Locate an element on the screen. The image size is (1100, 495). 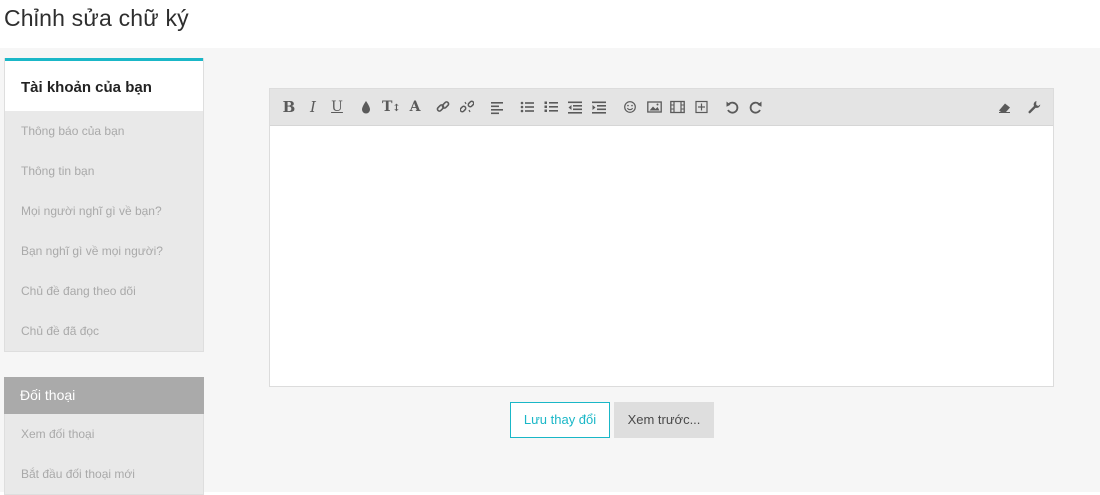
smiley-icon is located at coordinates (630, 107).